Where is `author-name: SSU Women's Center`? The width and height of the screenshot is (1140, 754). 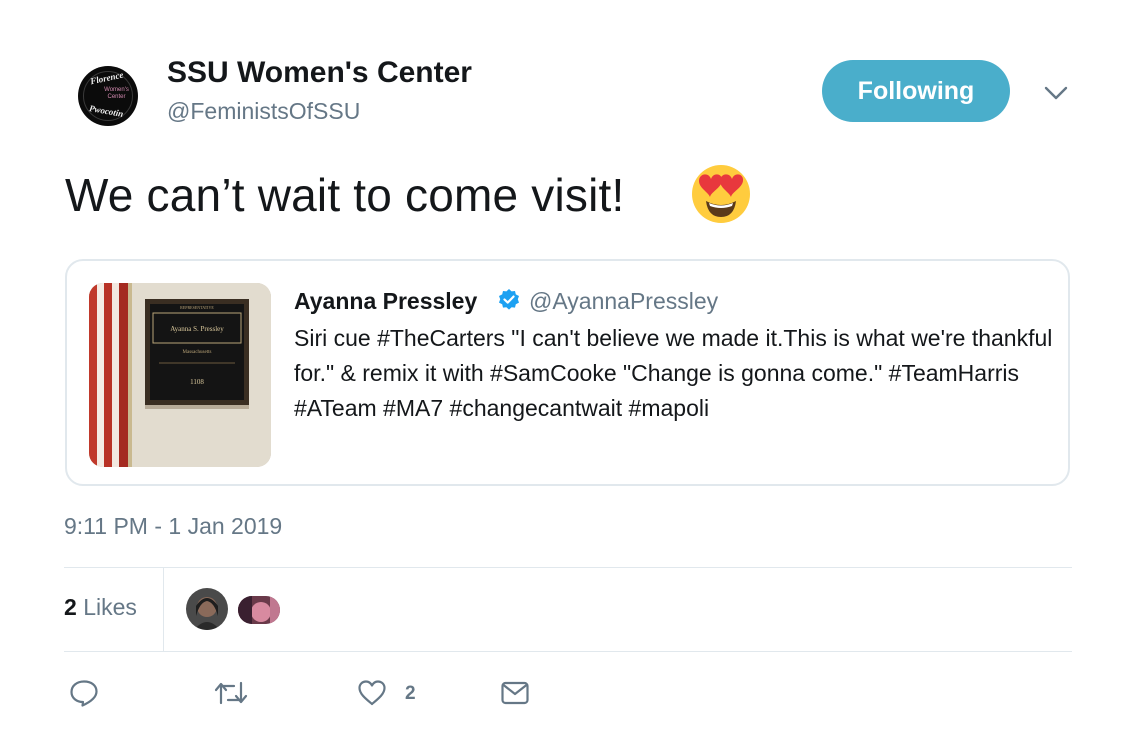
author-name: SSU Women's Center is located at coordinates (319, 73).